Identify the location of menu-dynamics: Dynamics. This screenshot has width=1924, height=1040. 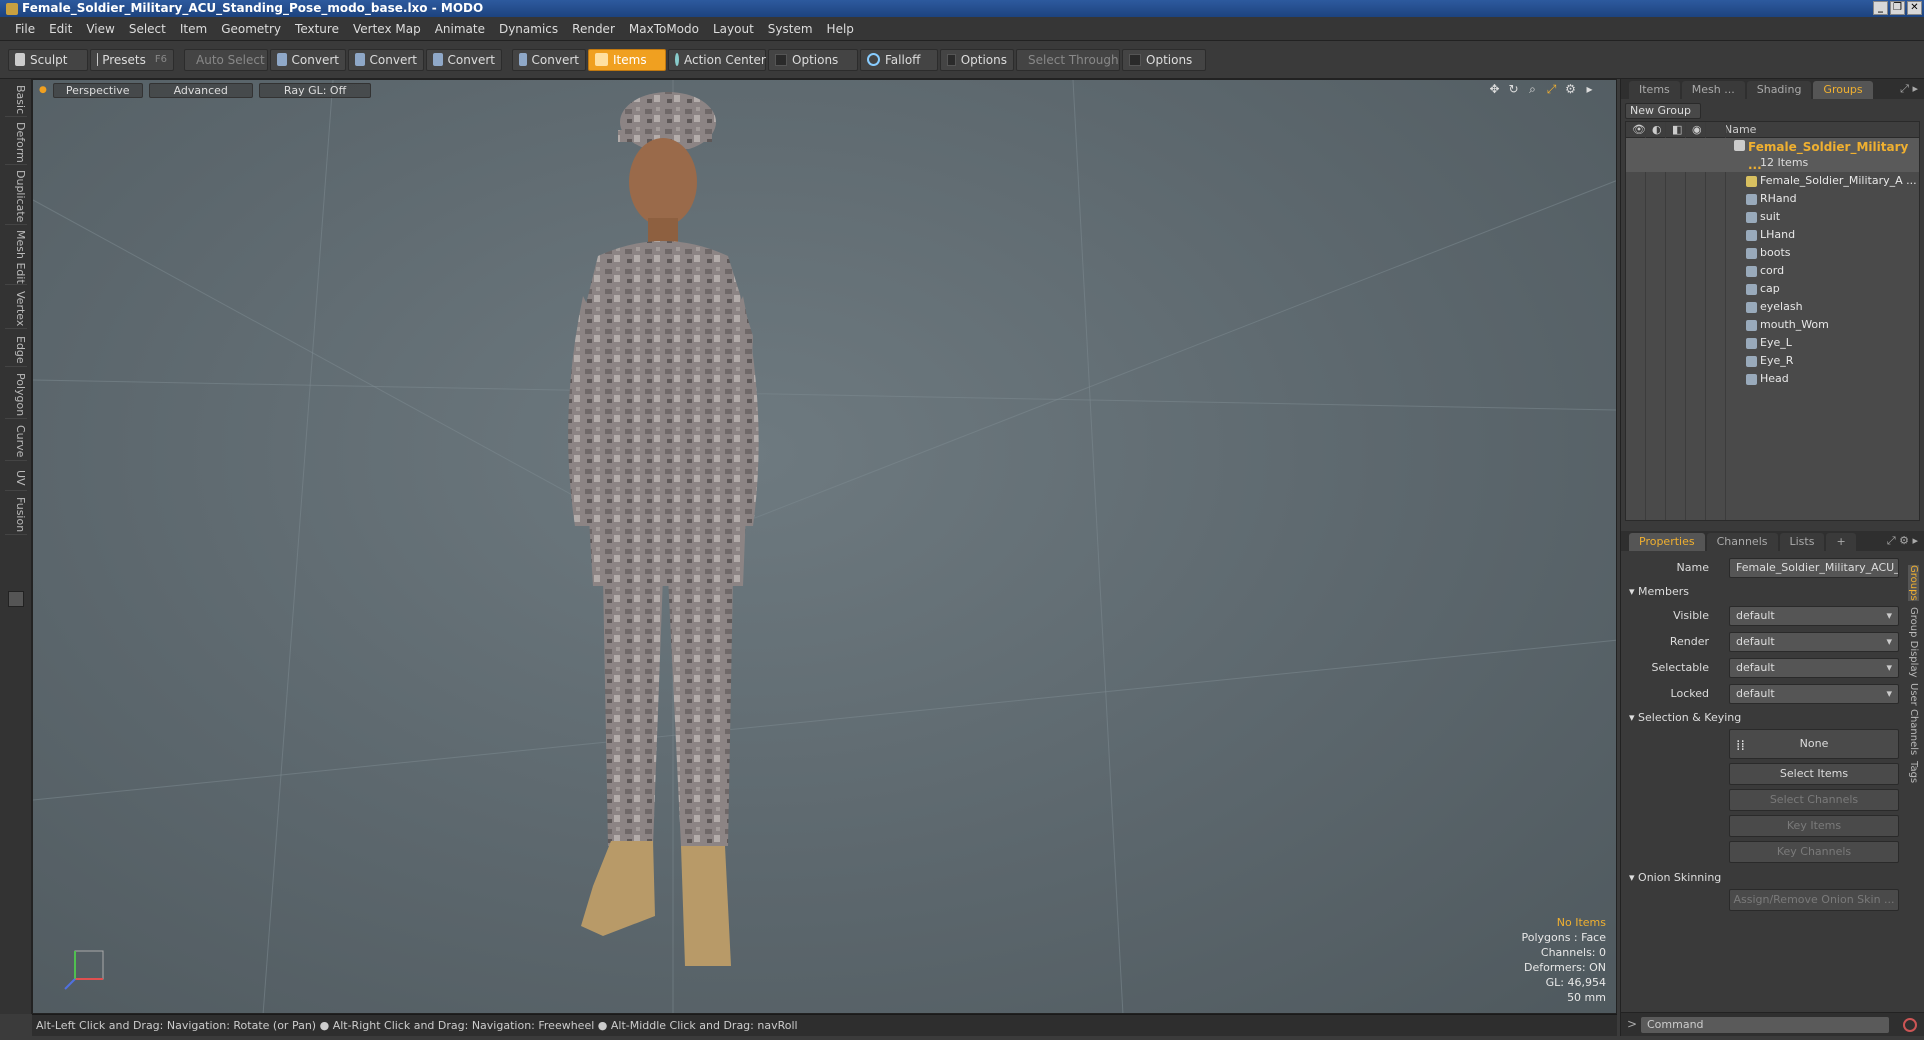
(528, 29).